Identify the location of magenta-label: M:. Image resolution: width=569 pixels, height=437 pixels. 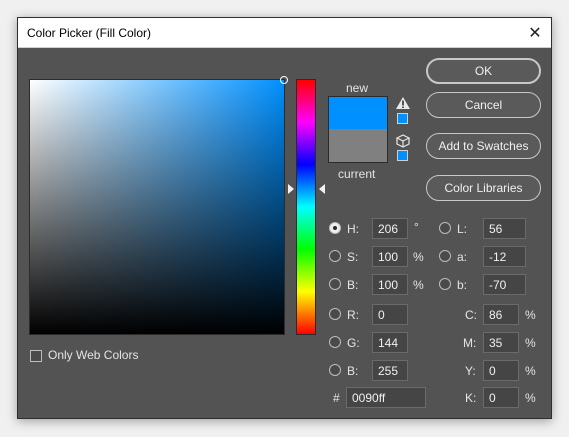
(470, 343).